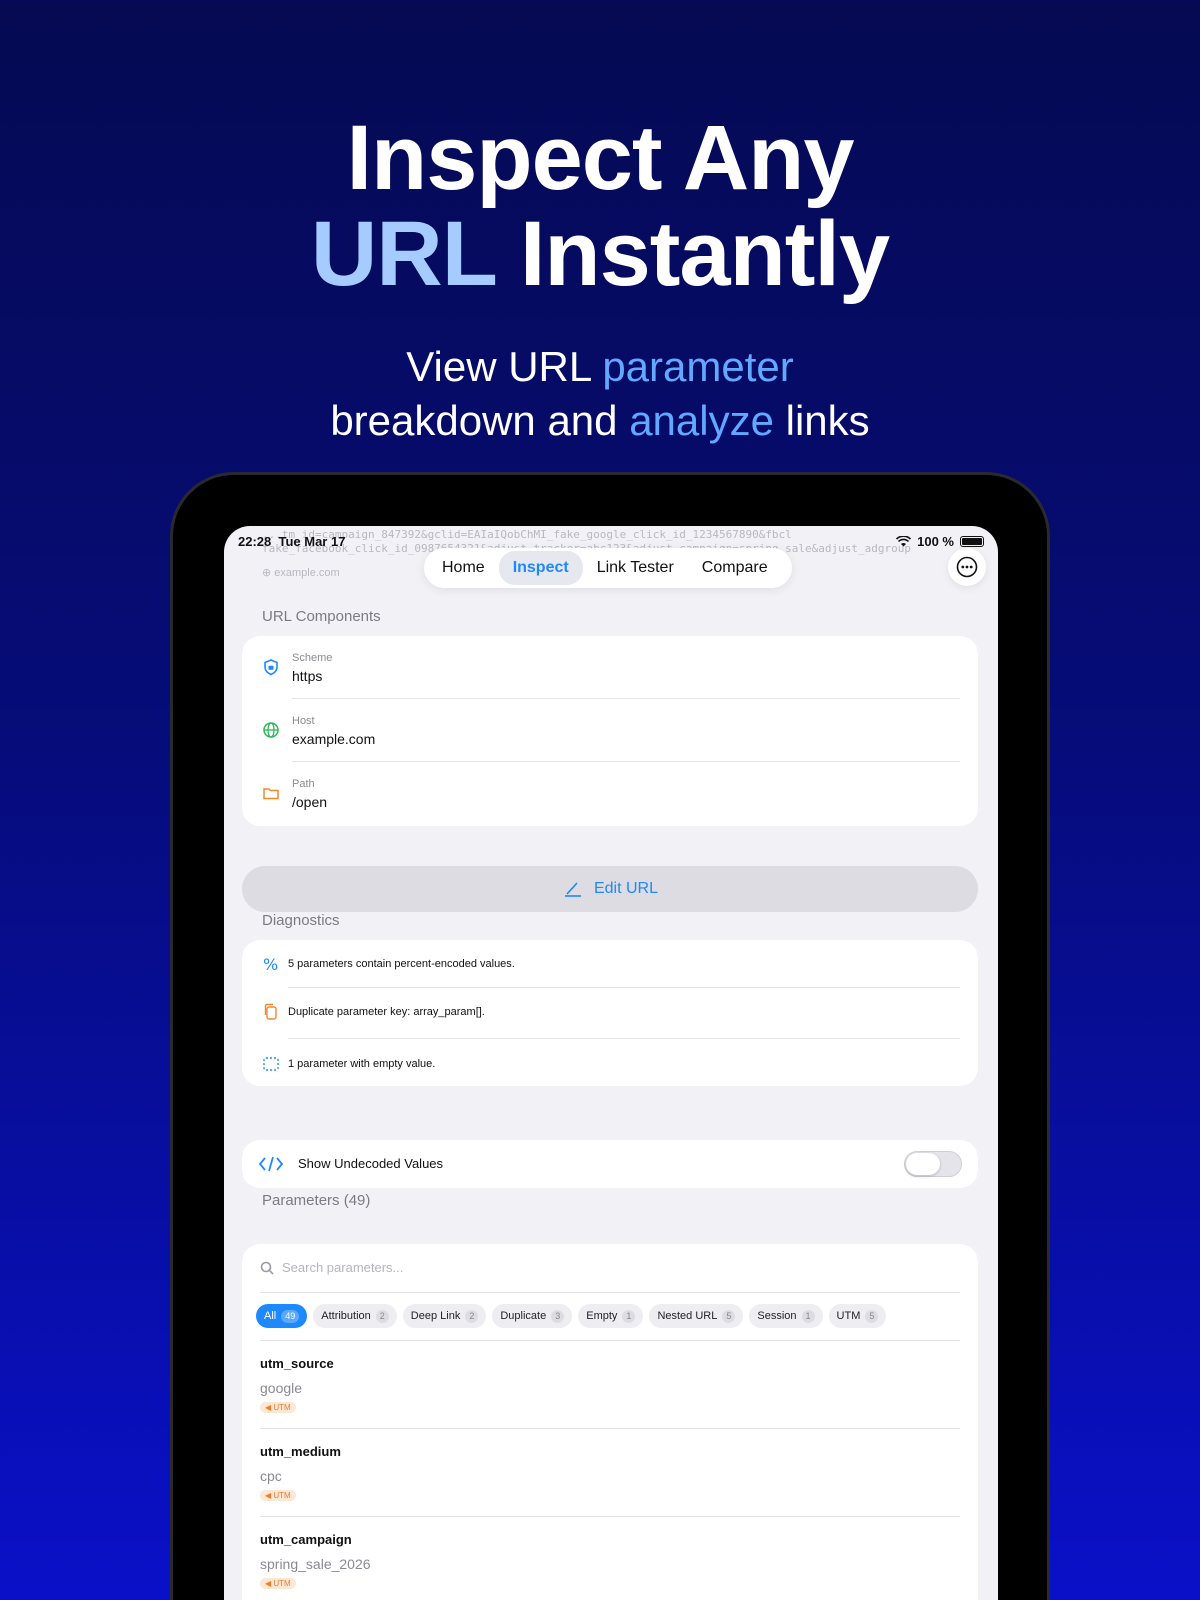 The image size is (1200, 1600). What do you see at coordinates (301, 920) in the screenshot?
I see `diagnostics-title: Diagnostics` at bounding box center [301, 920].